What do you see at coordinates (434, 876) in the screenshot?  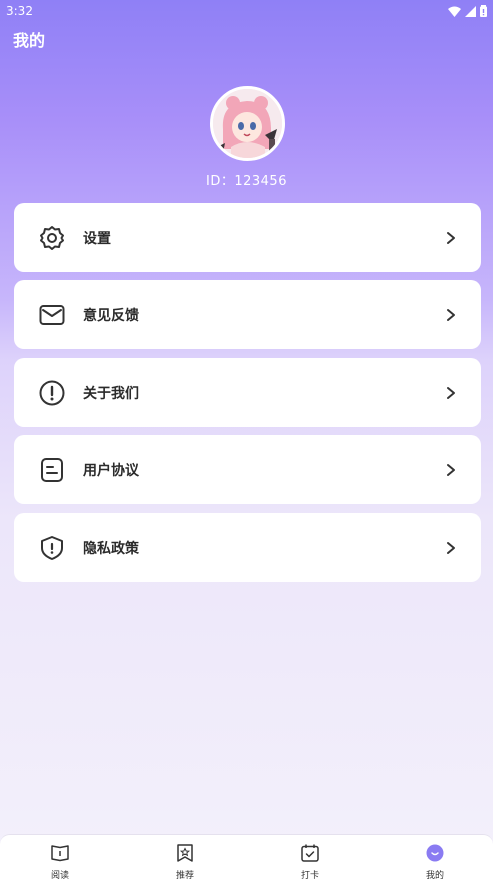 I see `tab-label: 我的` at bounding box center [434, 876].